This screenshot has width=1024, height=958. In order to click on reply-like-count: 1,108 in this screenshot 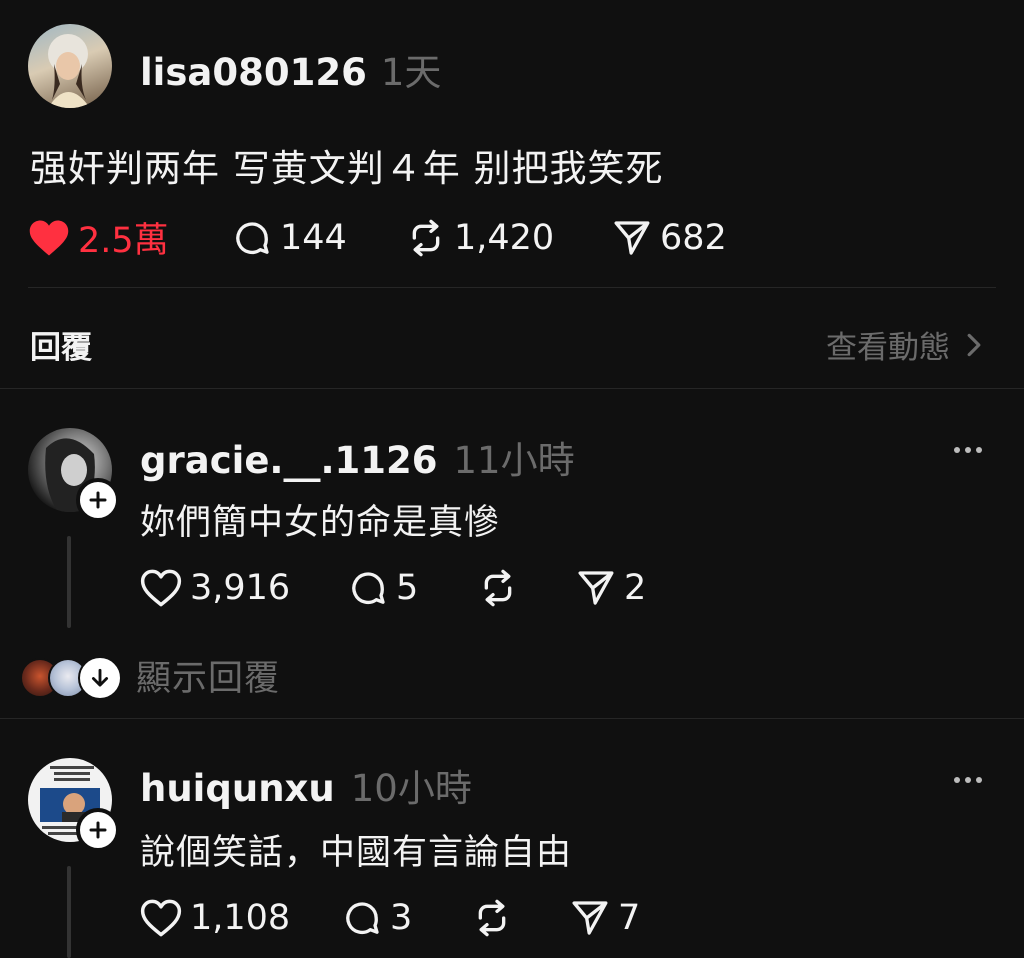, I will do `click(240, 918)`.